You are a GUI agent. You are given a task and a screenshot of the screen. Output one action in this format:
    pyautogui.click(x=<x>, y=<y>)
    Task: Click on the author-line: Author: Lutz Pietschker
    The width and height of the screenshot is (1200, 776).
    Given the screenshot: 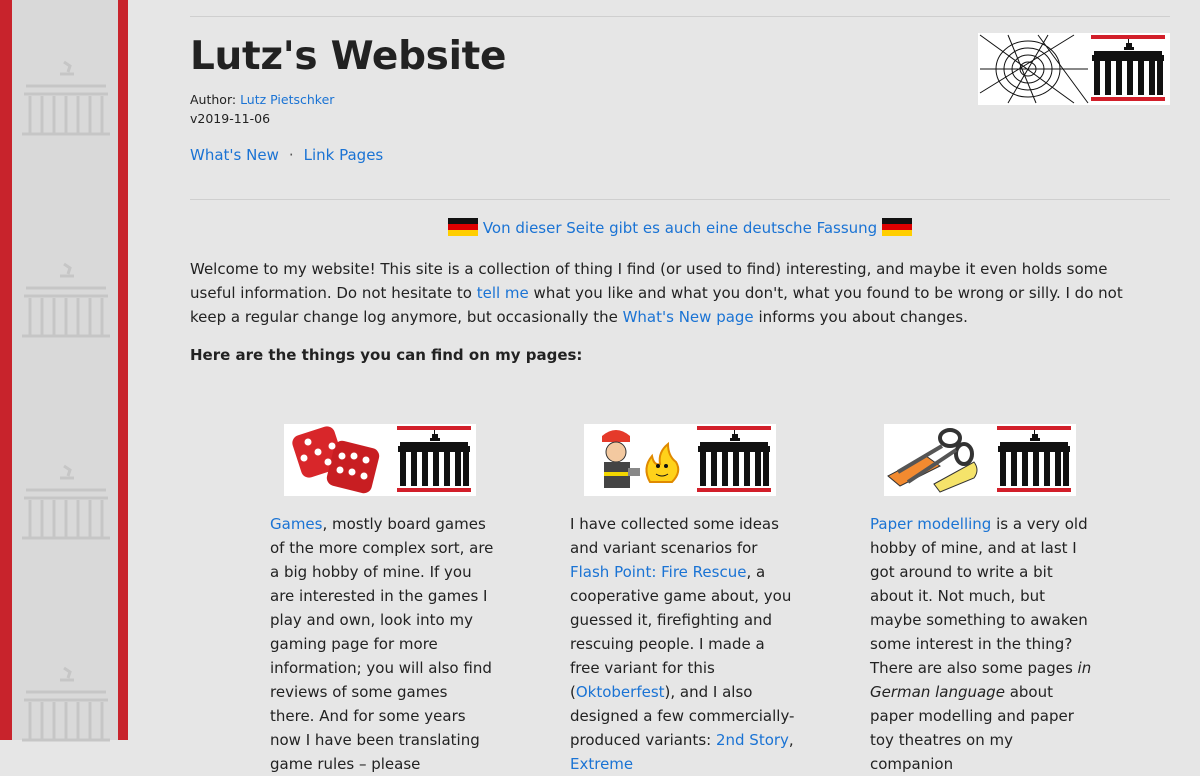 What is the action you would take?
    pyautogui.click(x=262, y=99)
    